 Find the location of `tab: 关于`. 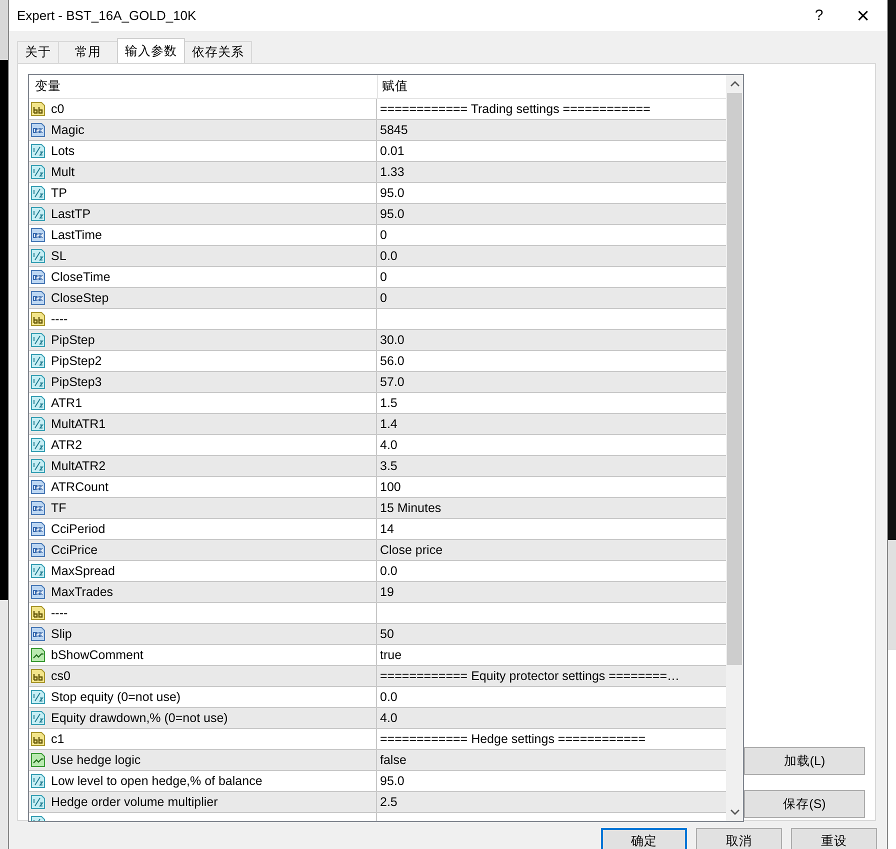

tab: 关于 is located at coordinates (38, 52).